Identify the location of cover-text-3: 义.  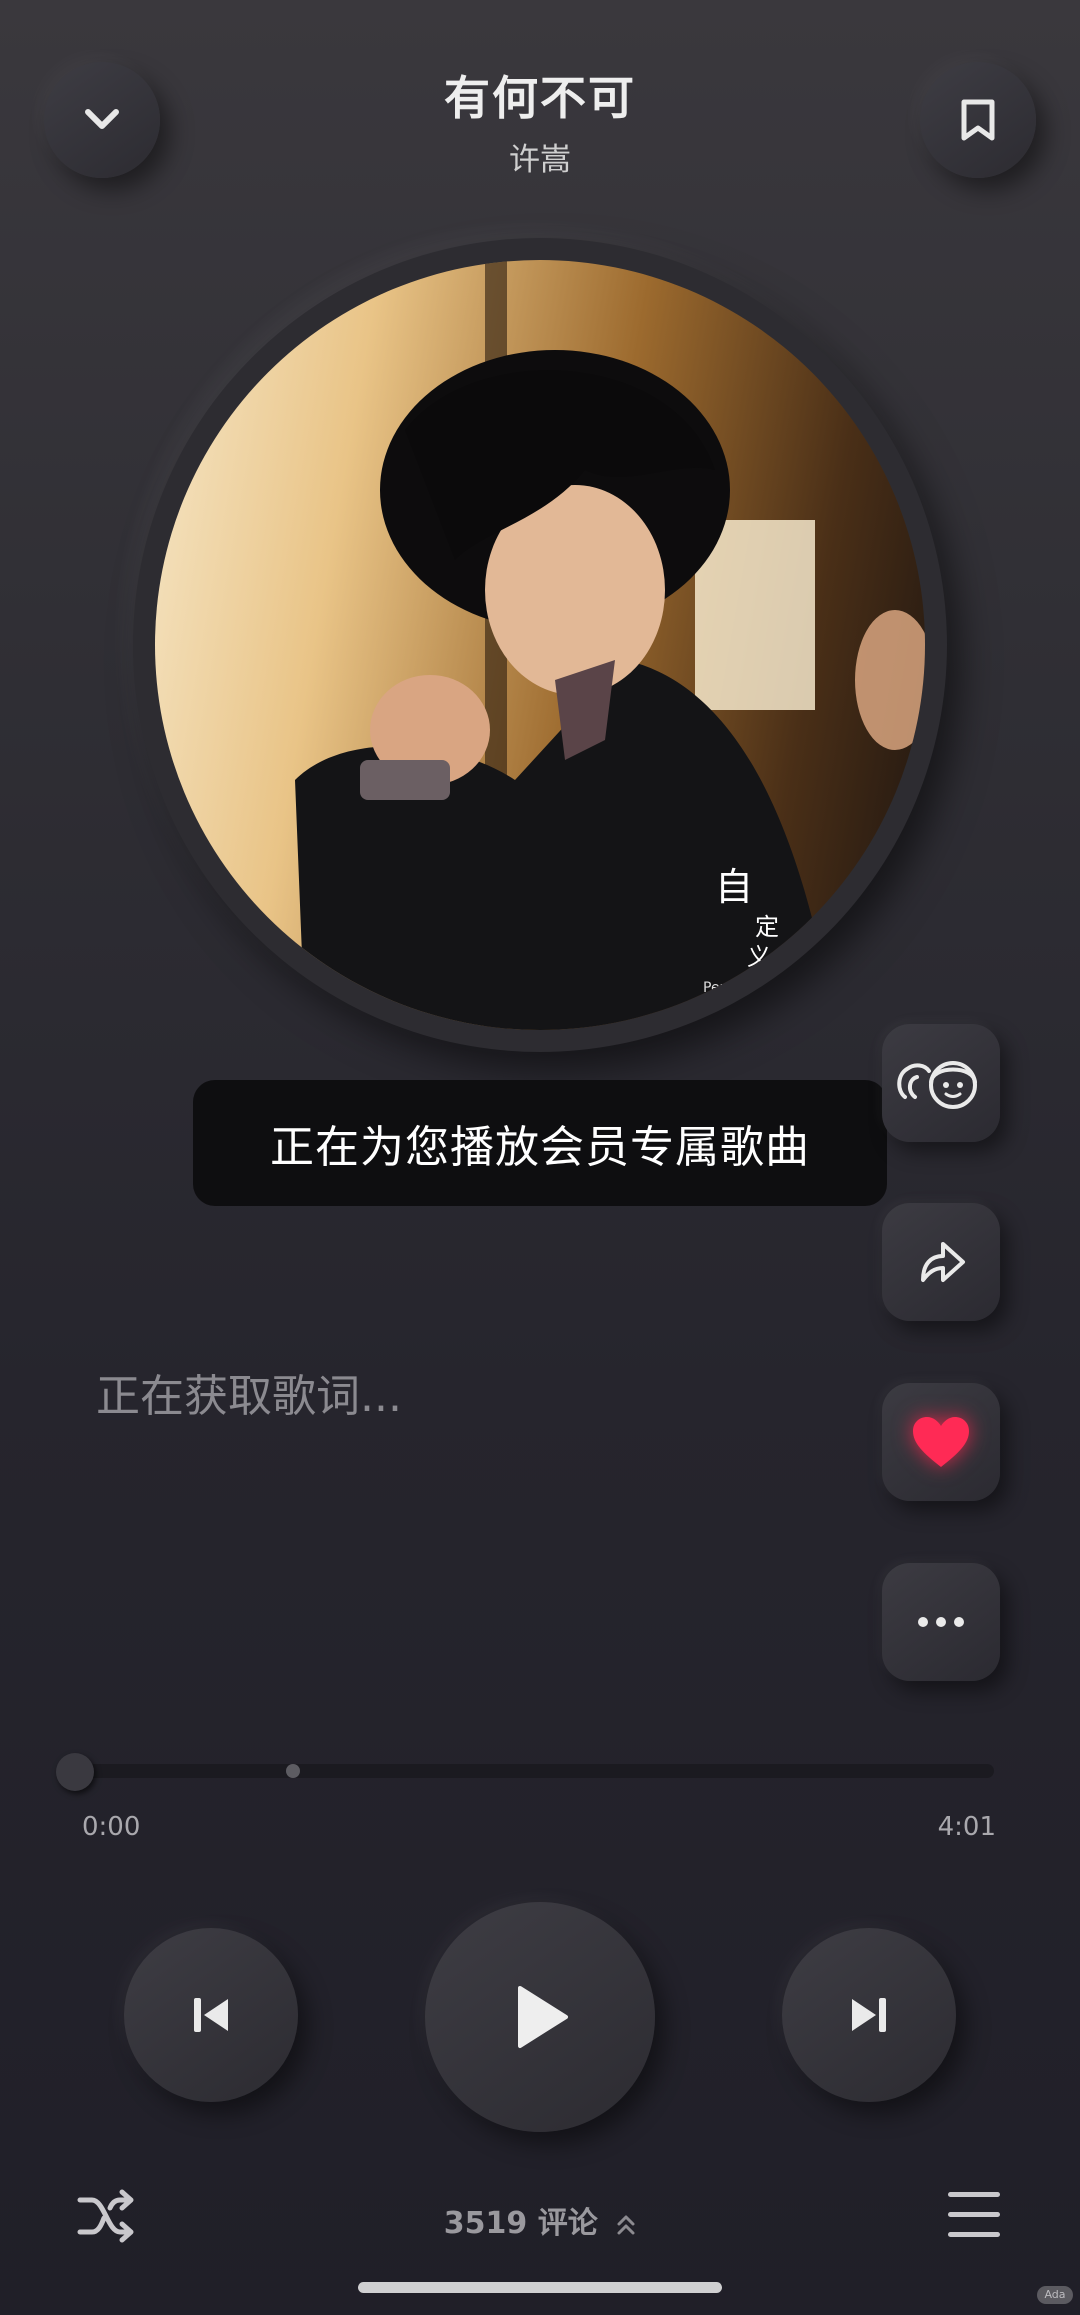
(759, 957).